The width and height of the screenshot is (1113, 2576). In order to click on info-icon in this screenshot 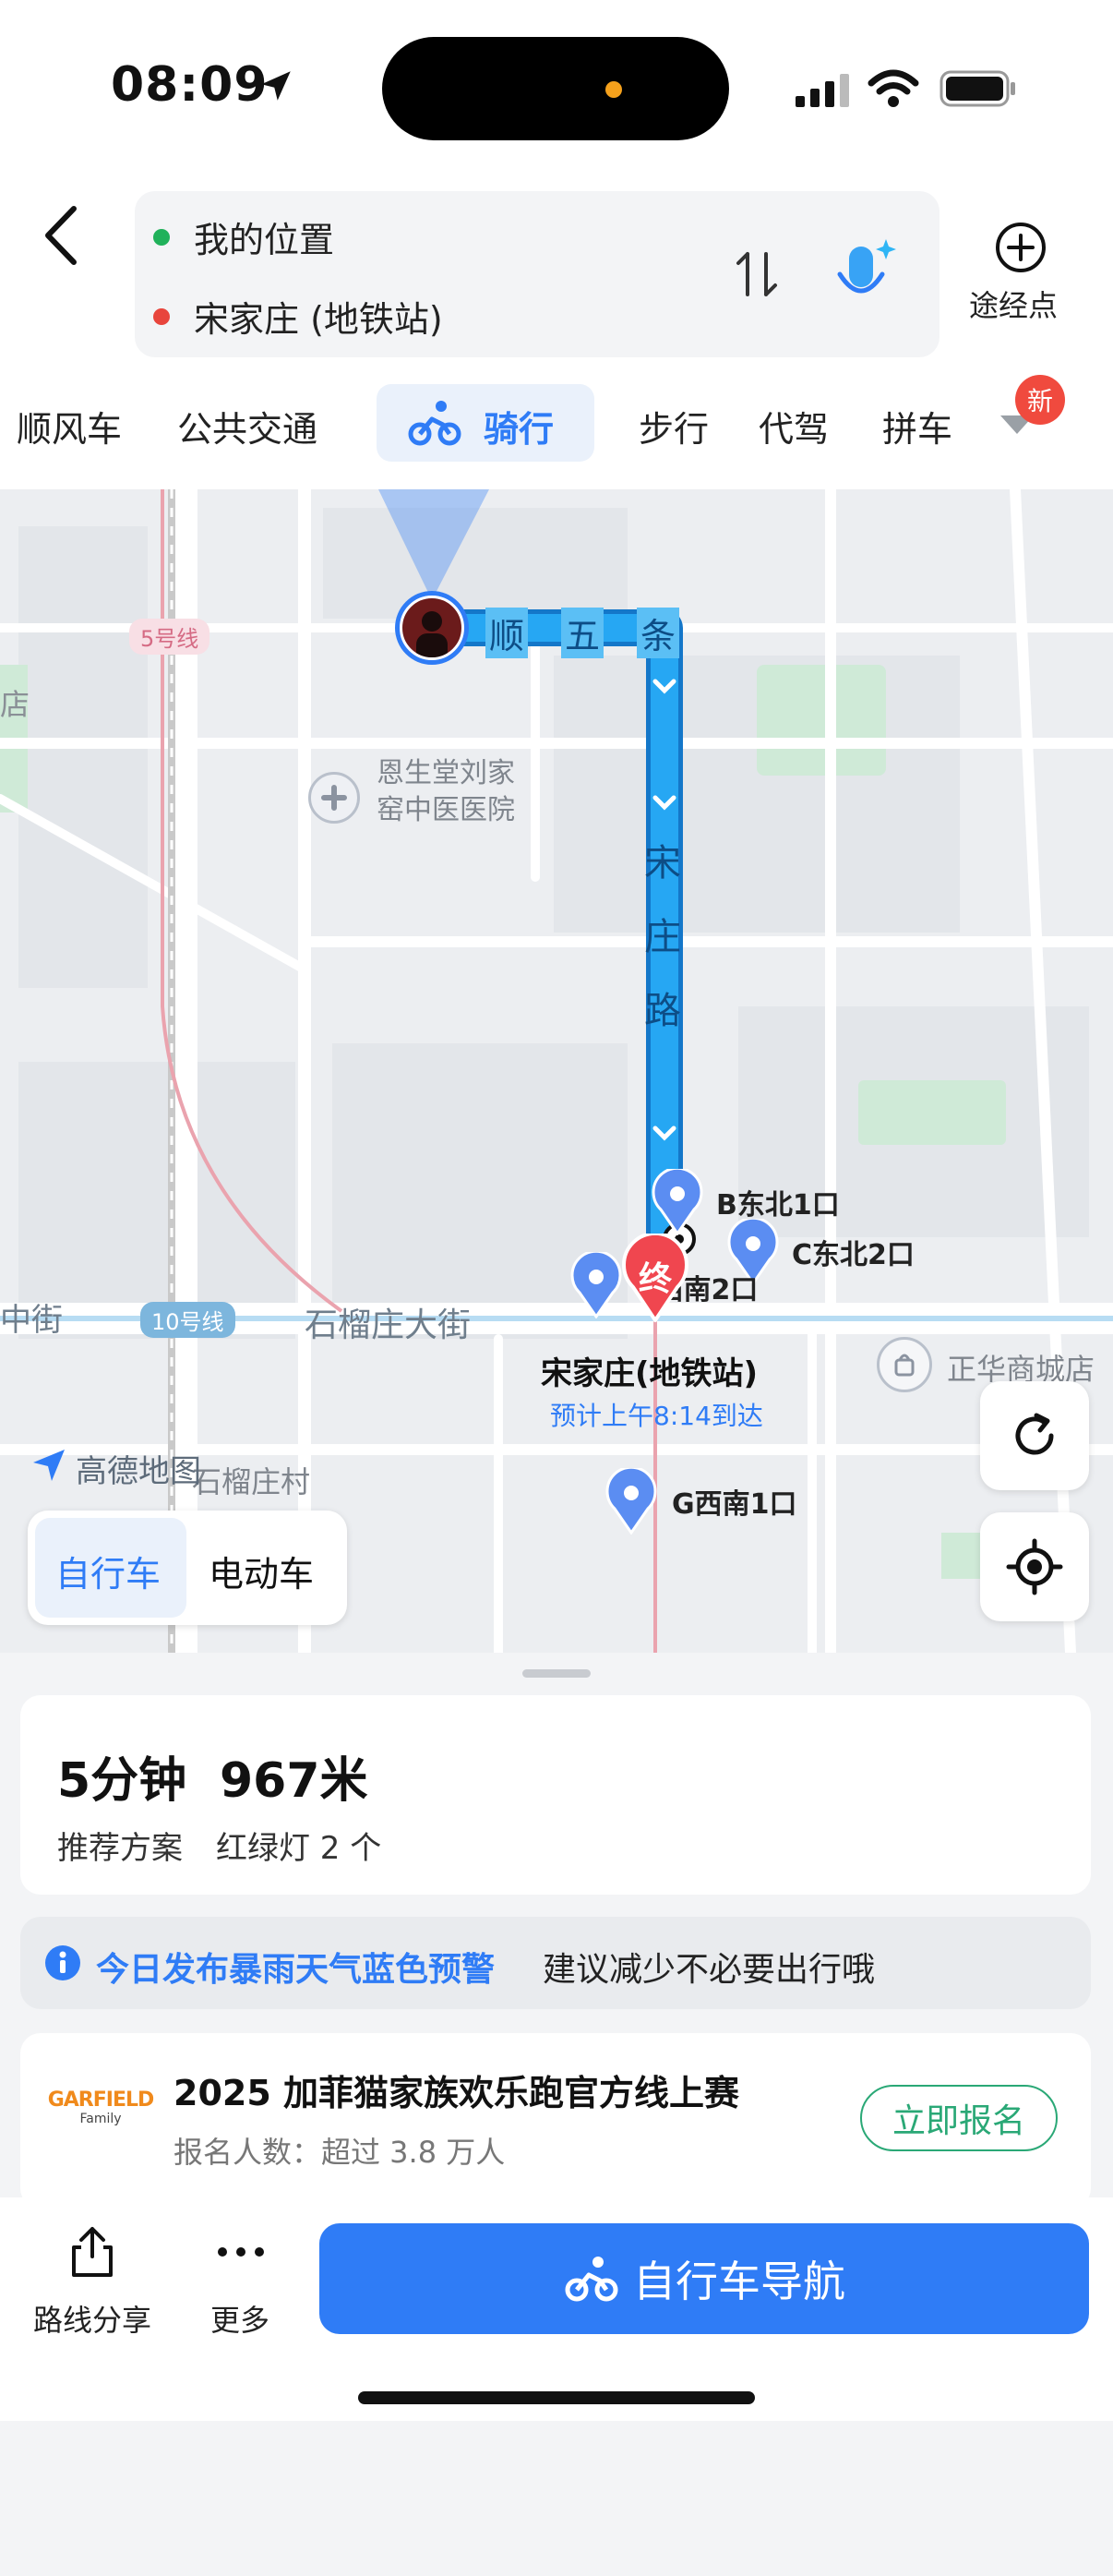, I will do `click(63, 1962)`.